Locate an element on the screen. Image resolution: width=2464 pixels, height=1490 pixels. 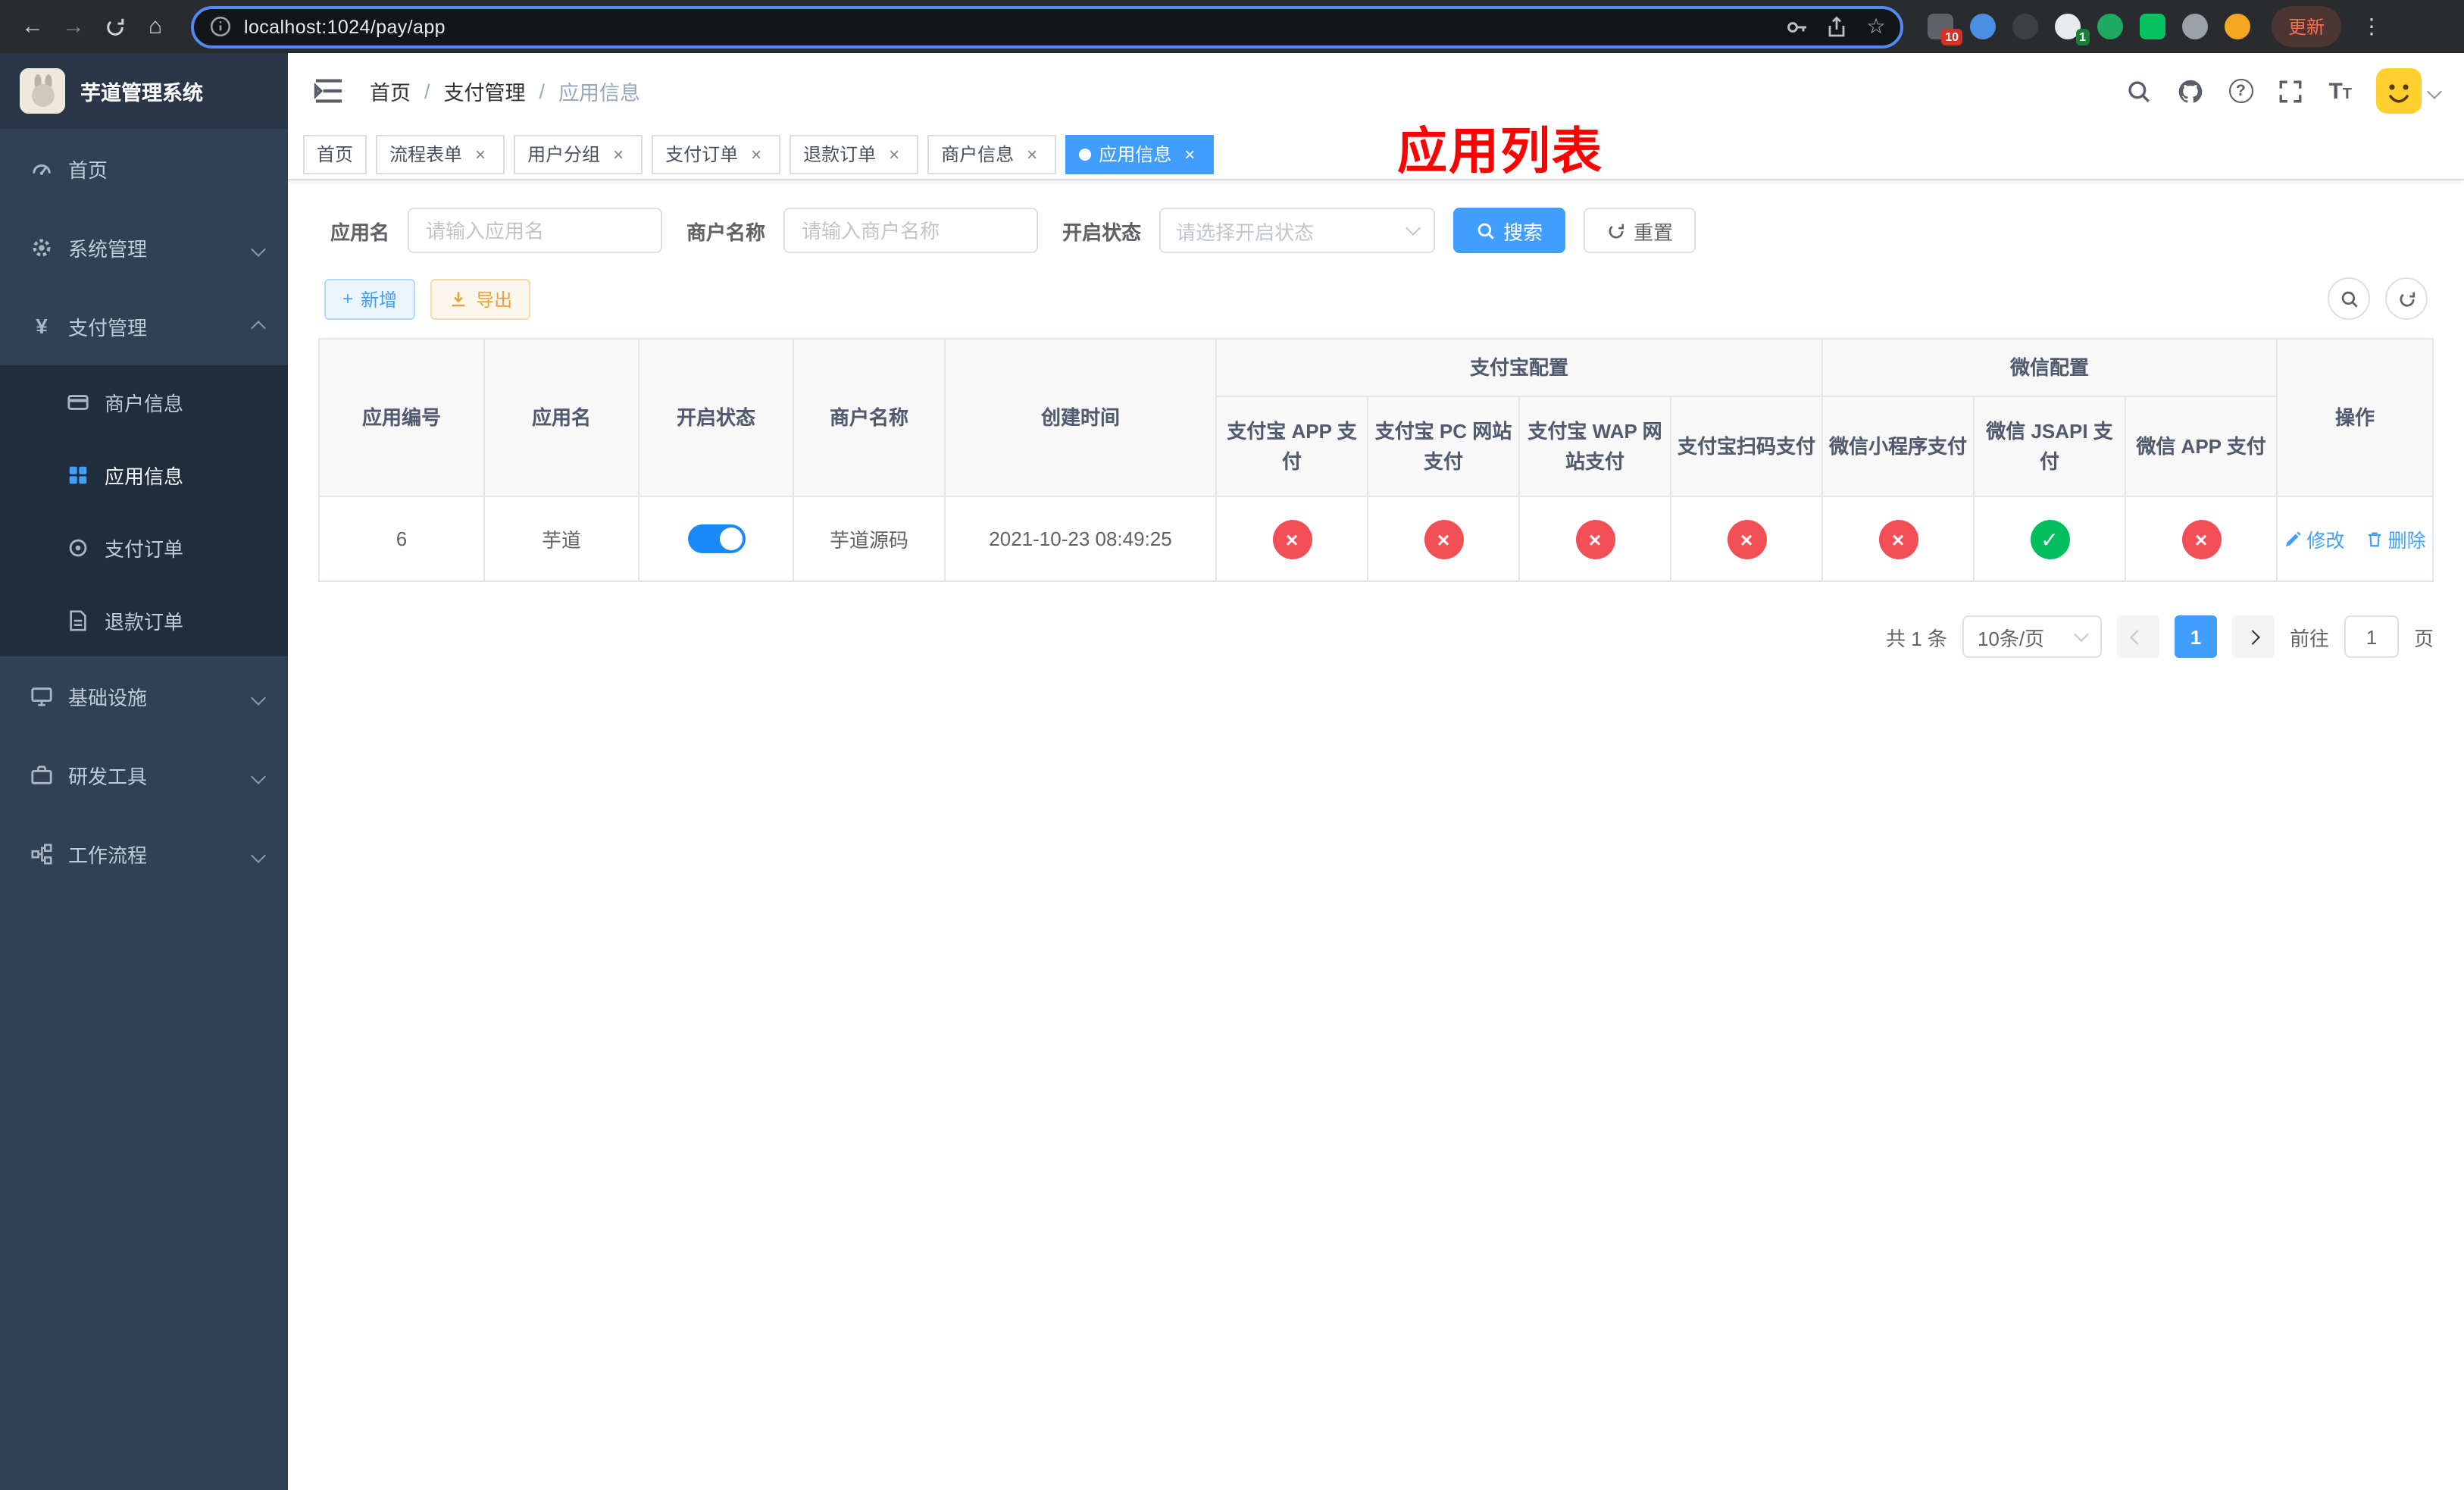
edit-link: 修改 is located at coordinates (2314, 538).